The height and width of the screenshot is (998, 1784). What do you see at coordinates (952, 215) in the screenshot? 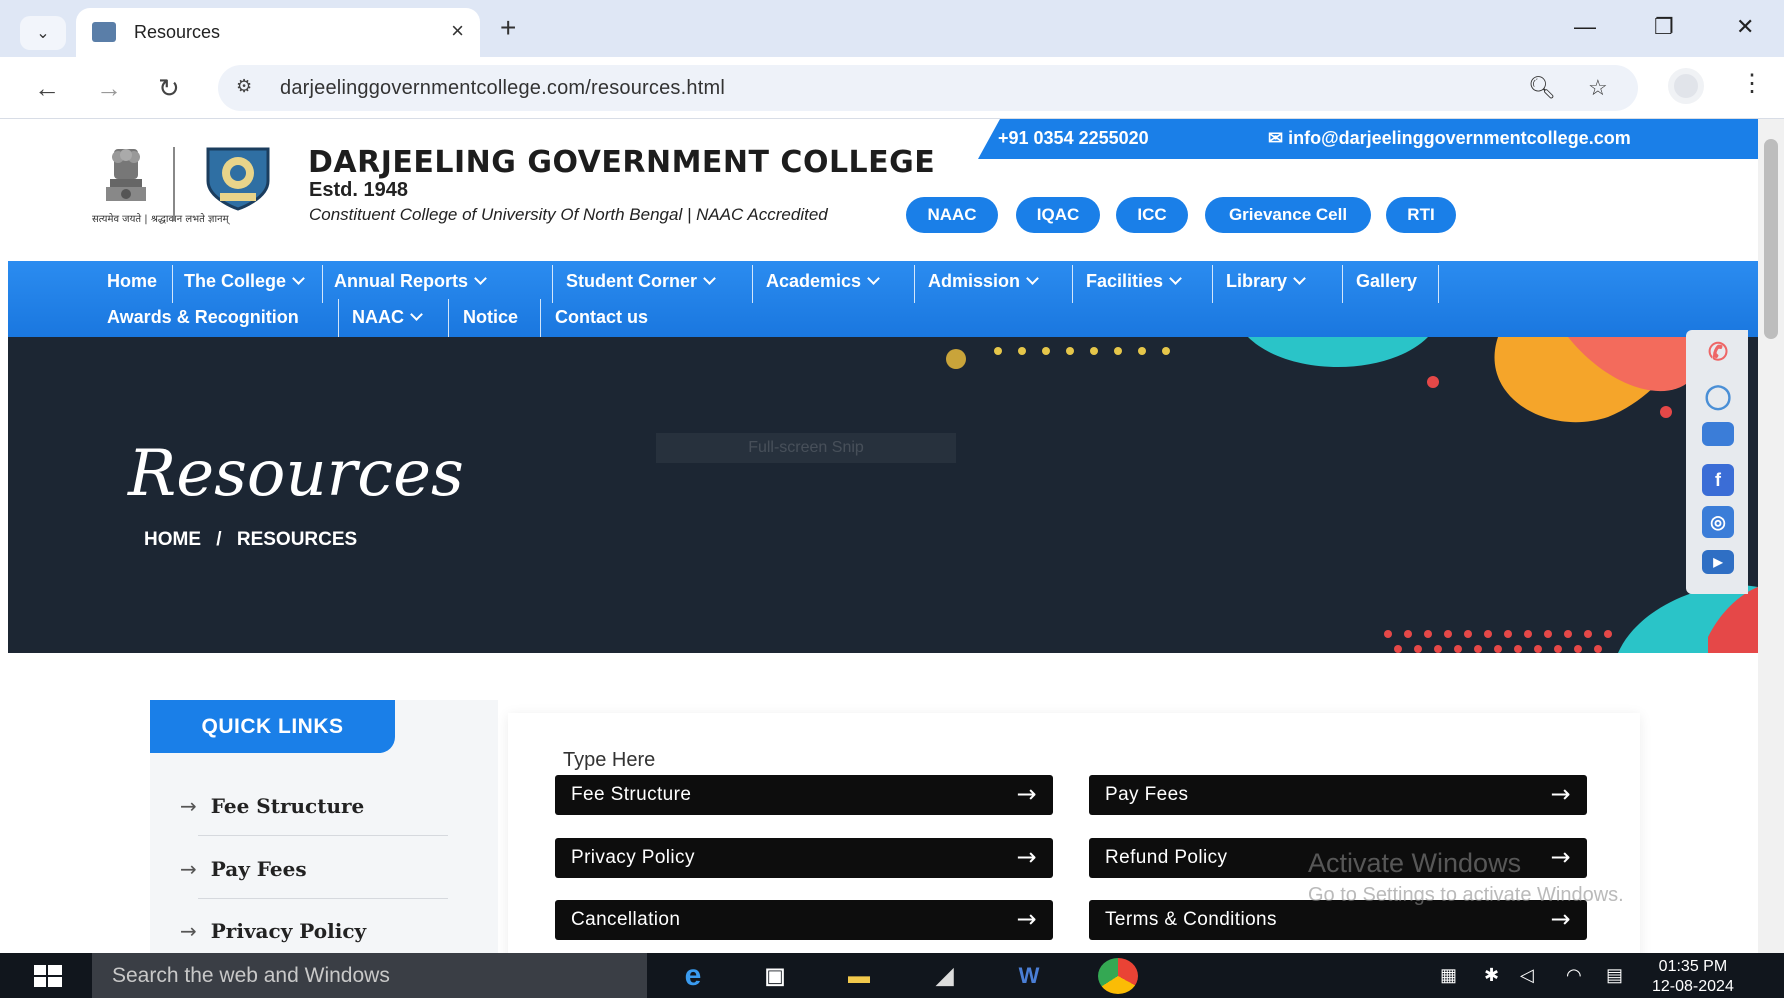
I see `naac-button: NAAC` at bounding box center [952, 215].